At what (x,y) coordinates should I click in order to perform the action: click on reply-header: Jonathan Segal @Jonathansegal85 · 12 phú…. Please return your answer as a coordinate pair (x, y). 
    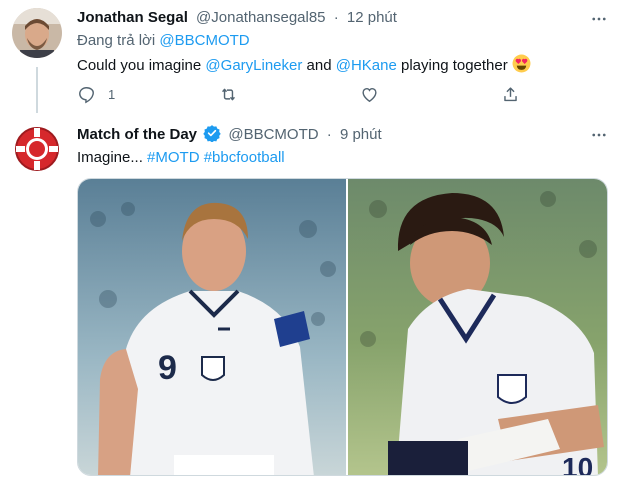
    Looking at the image, I should click on (237, 18).